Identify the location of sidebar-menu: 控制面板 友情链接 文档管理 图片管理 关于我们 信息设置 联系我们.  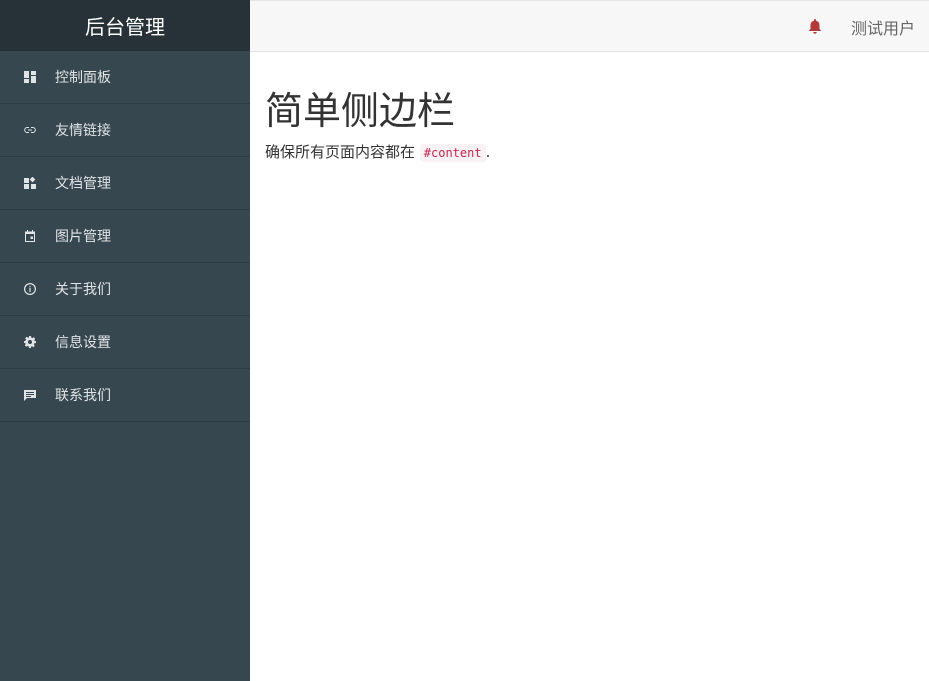
(125, 236).